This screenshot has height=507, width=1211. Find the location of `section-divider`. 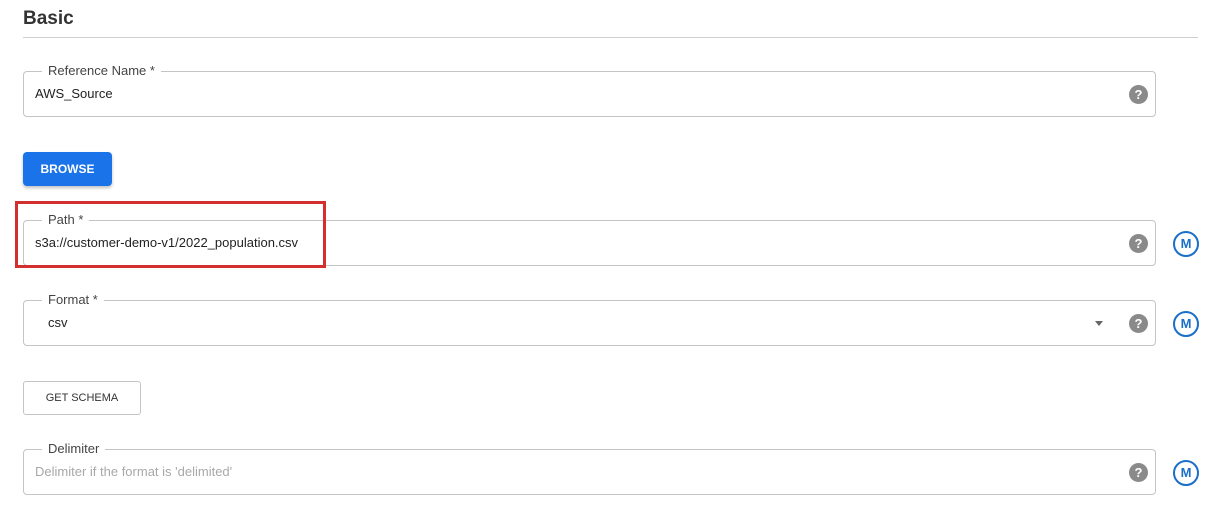

section-divider is located at coordinates (610, 37).